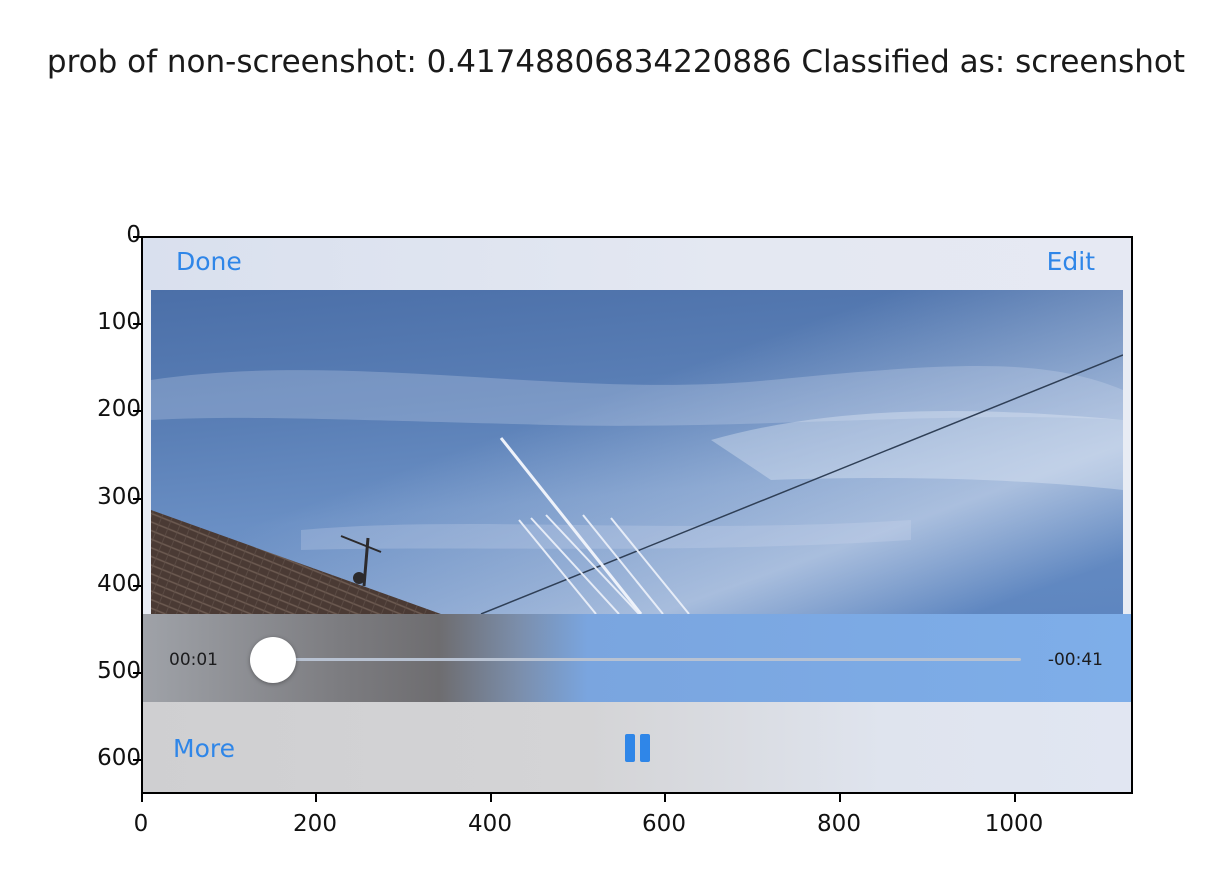 This screenshot has width=1232, height=880. I want to click on playback-controls: 00:01 -00:41, so click(637, 658).